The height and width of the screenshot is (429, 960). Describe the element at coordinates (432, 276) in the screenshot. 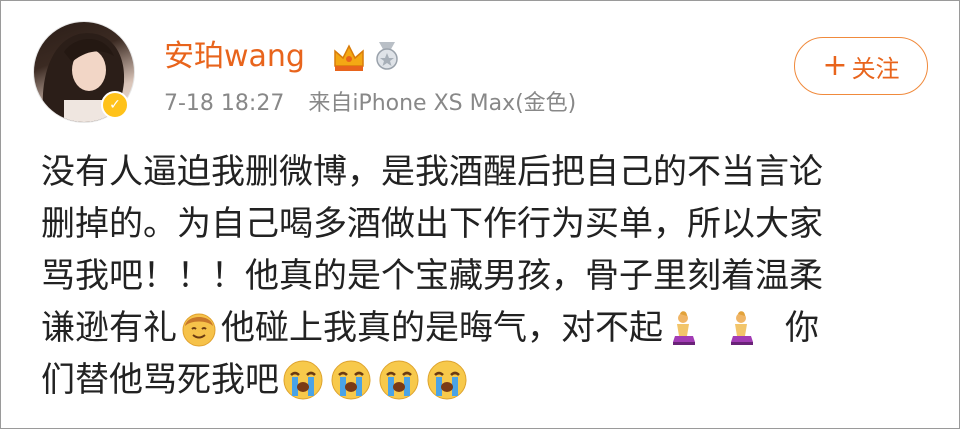

I see `post-line: 骂我吧！！！他真的是个宝藏男孩，骨子里刻着温柔` at that location.